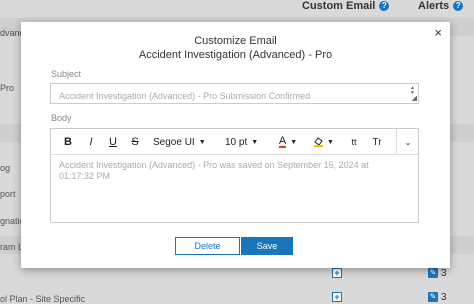  What do you see at coordinates (414, 98) in the screenshot?
I see `resize-handle-icon: ◢` at bounding box center [414, 98].